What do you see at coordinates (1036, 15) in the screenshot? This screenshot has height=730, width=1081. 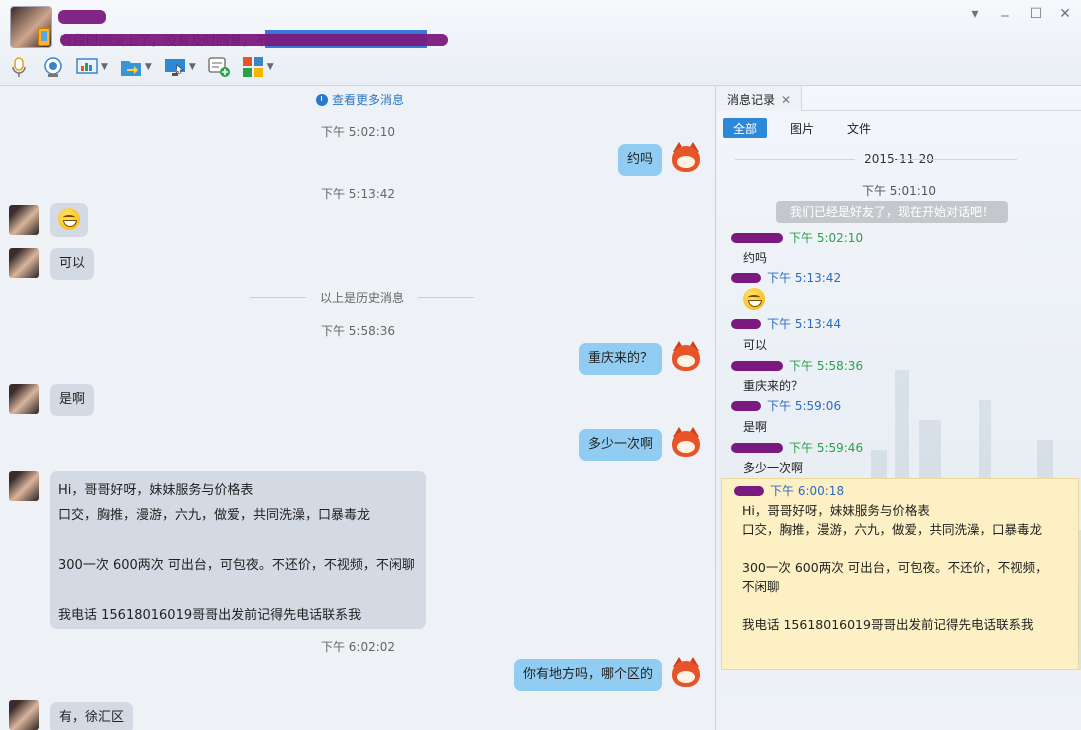 I see `maximize-icon: ☐` at bounding box center [1036, 15].